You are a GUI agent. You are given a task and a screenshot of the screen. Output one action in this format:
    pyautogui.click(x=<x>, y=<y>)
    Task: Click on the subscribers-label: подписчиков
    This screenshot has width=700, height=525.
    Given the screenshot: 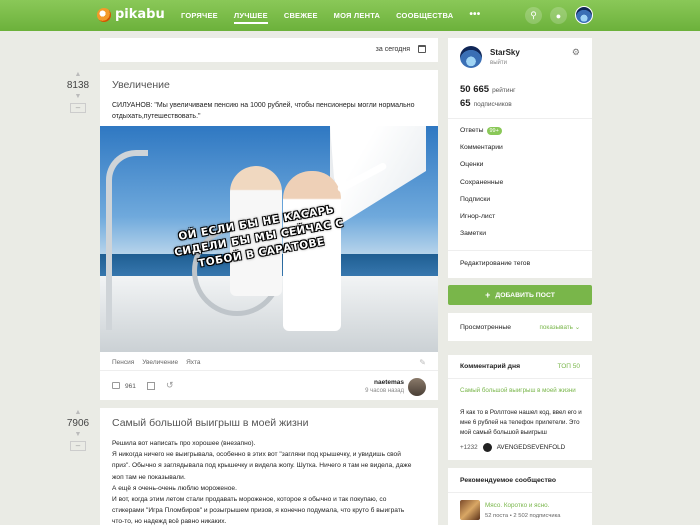 What is the action you would take?
    pyautogui.click(x=492, y=104)
    